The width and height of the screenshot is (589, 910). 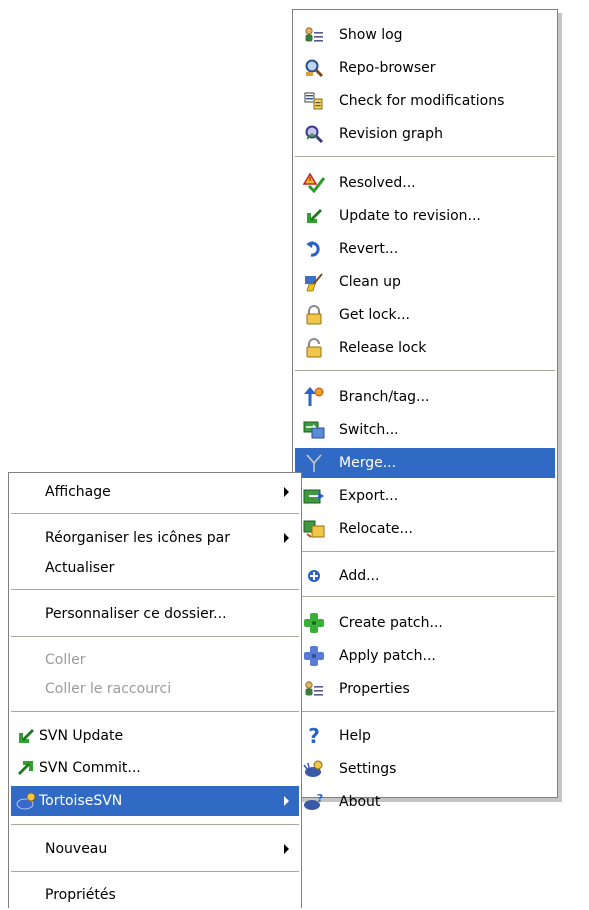 I want to click on menu-item-coller-raccourci: Coller le raccourci, so click(x=155, y=689).